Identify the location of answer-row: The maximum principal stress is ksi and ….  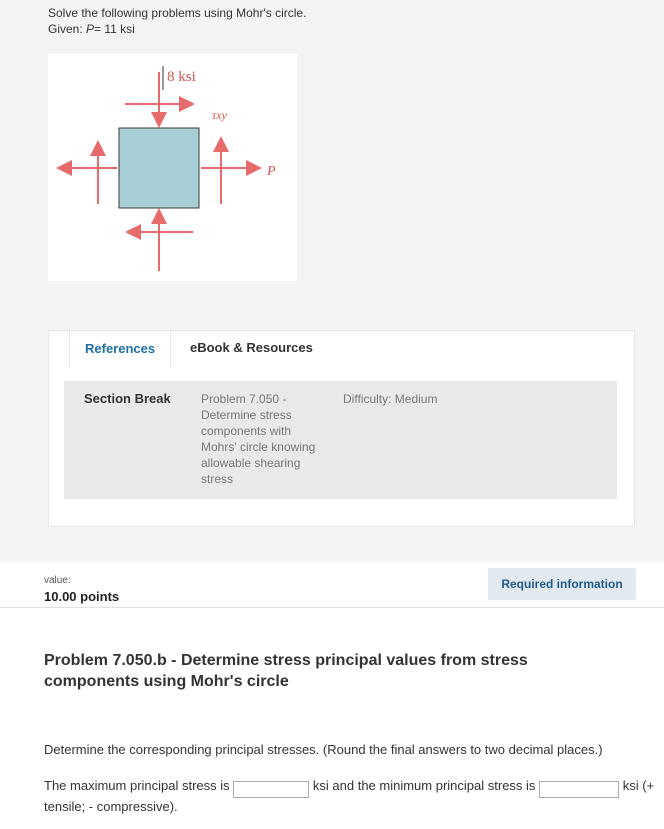
(354, 796).